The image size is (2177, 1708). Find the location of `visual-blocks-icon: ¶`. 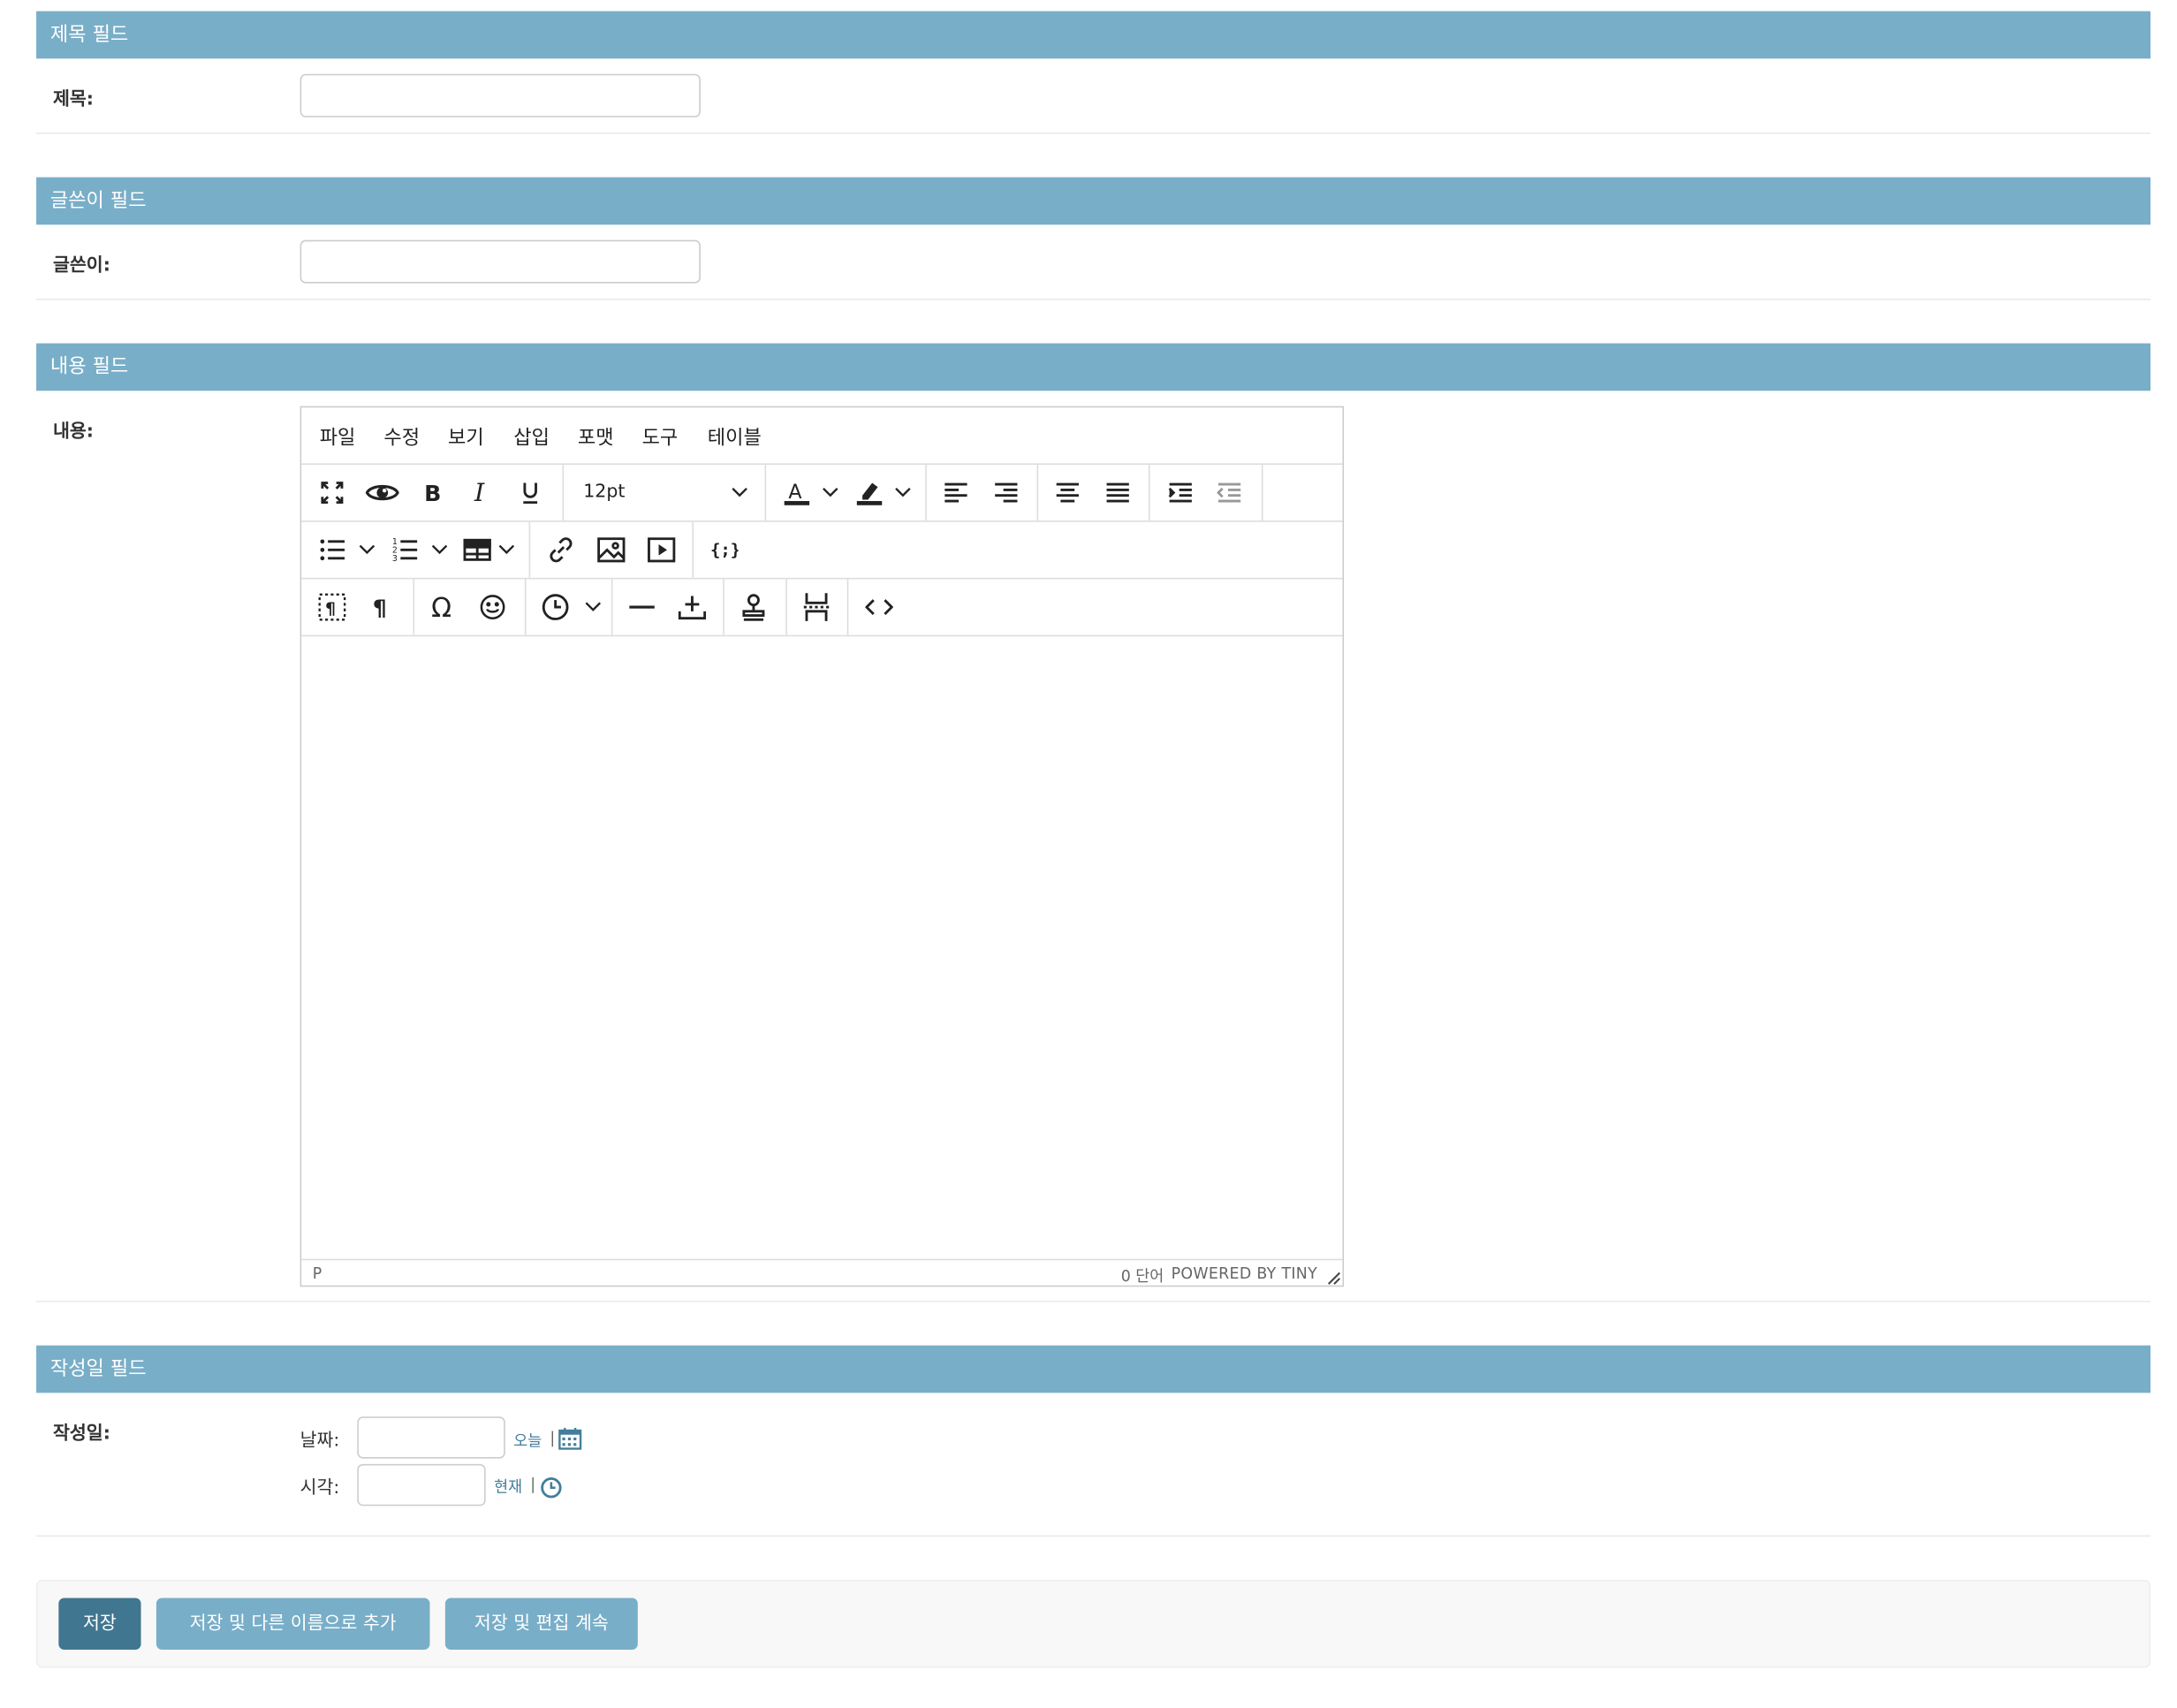

visual-blocks-icon: ¶ is located at coordinates (332, 607).